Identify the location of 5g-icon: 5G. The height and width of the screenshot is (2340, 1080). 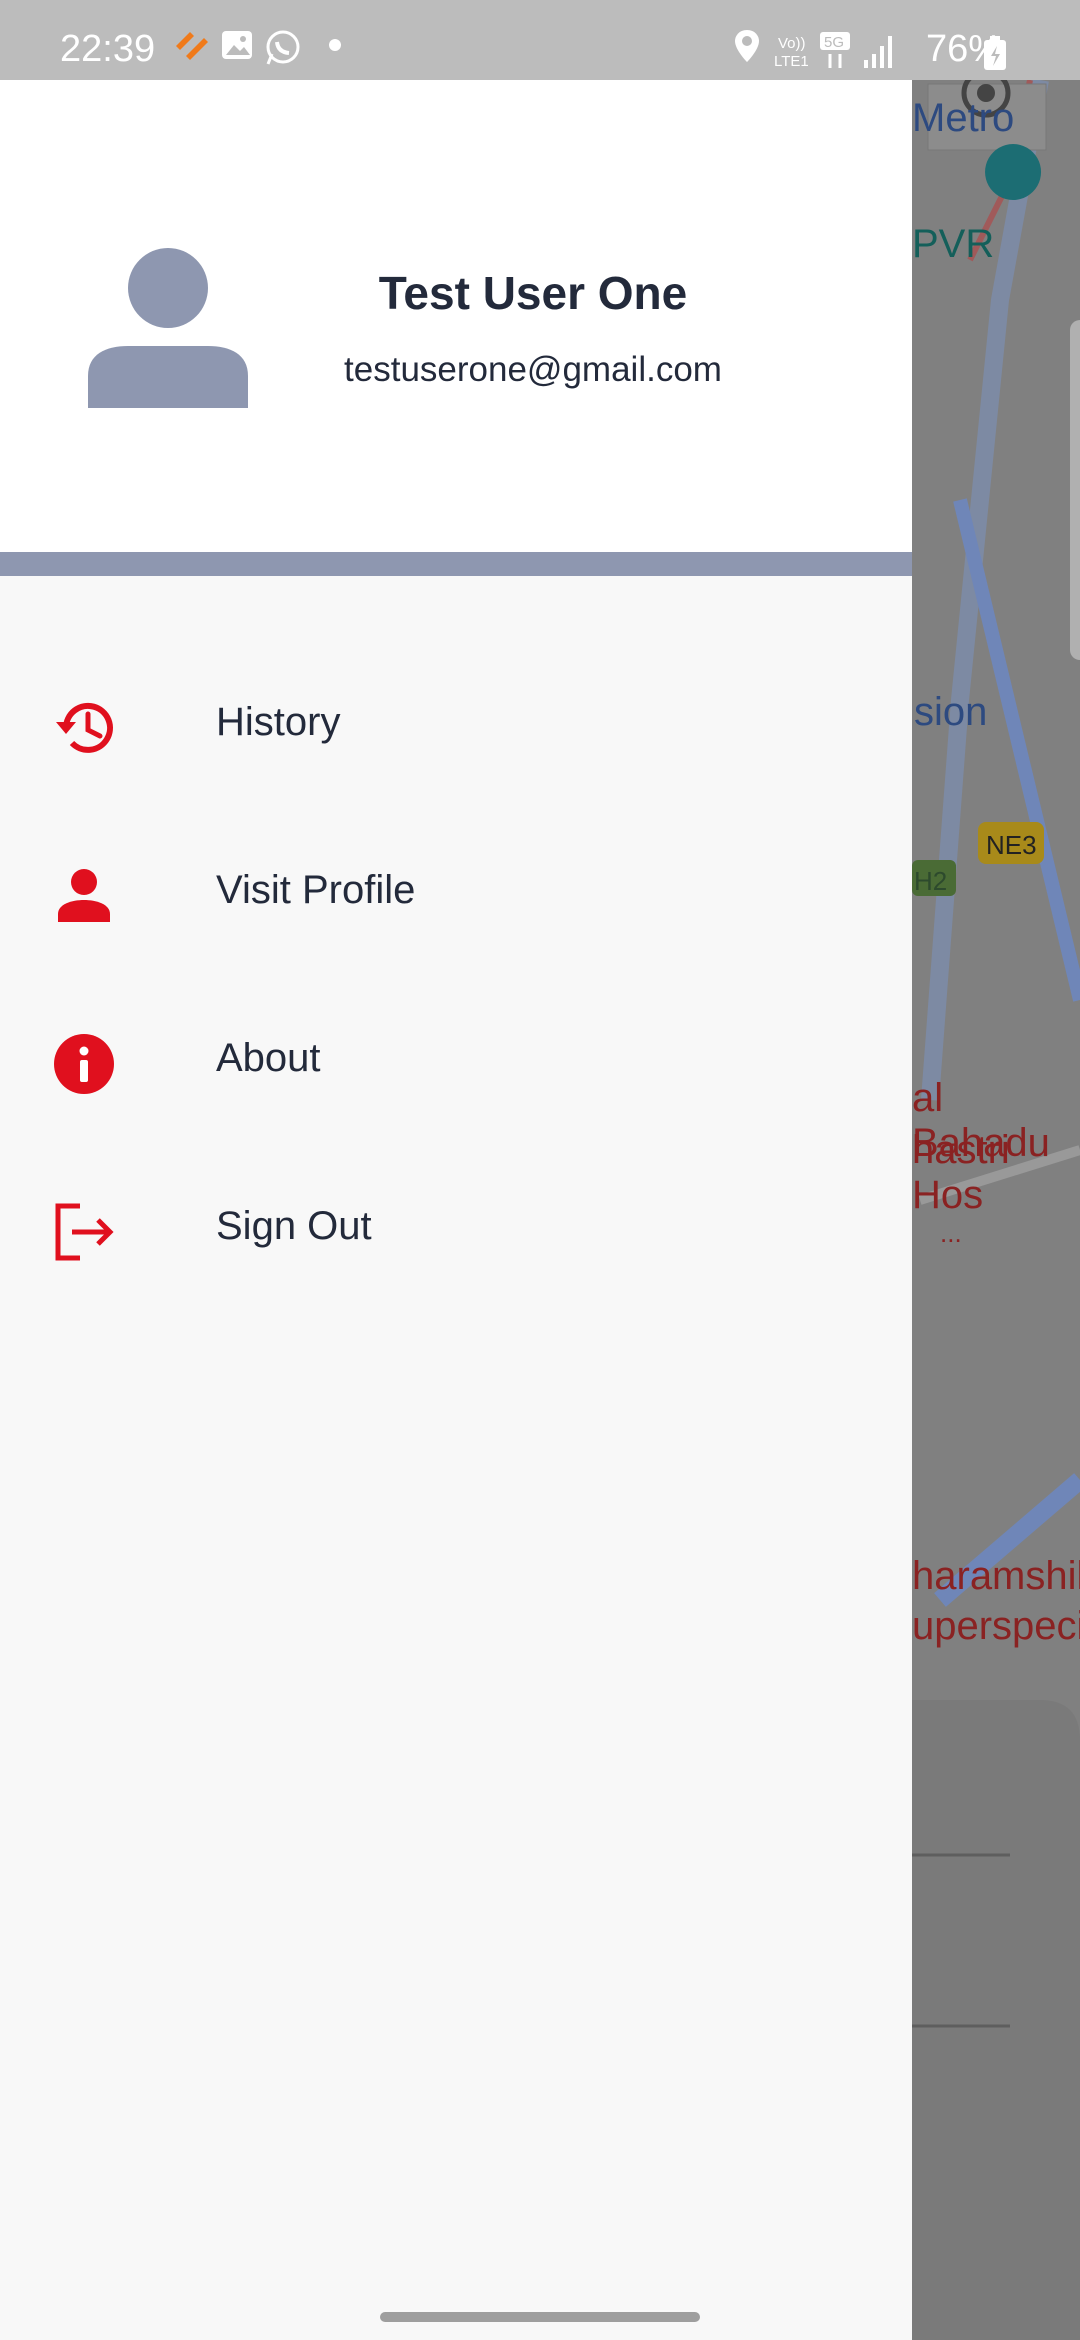
(837, 52).